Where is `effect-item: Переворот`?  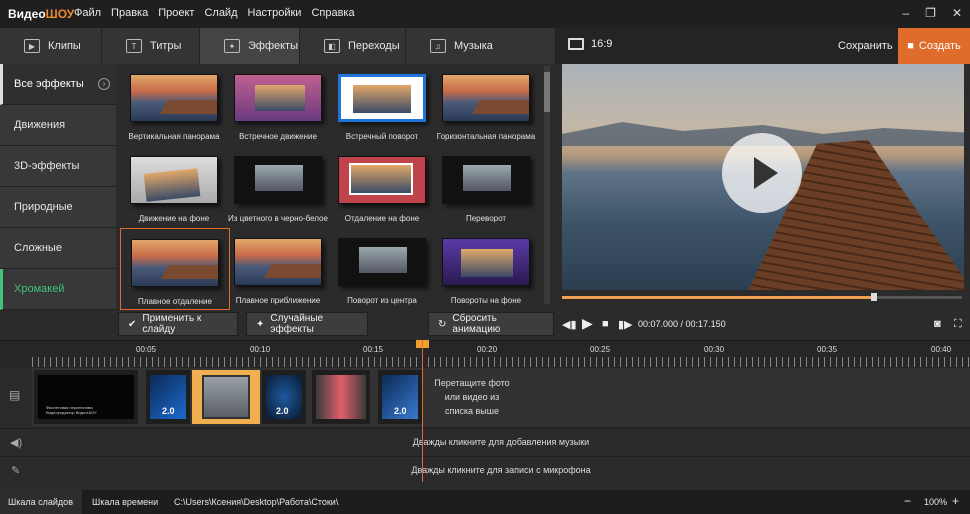
effect-item: Переворот is located at coordinates (487, 187).